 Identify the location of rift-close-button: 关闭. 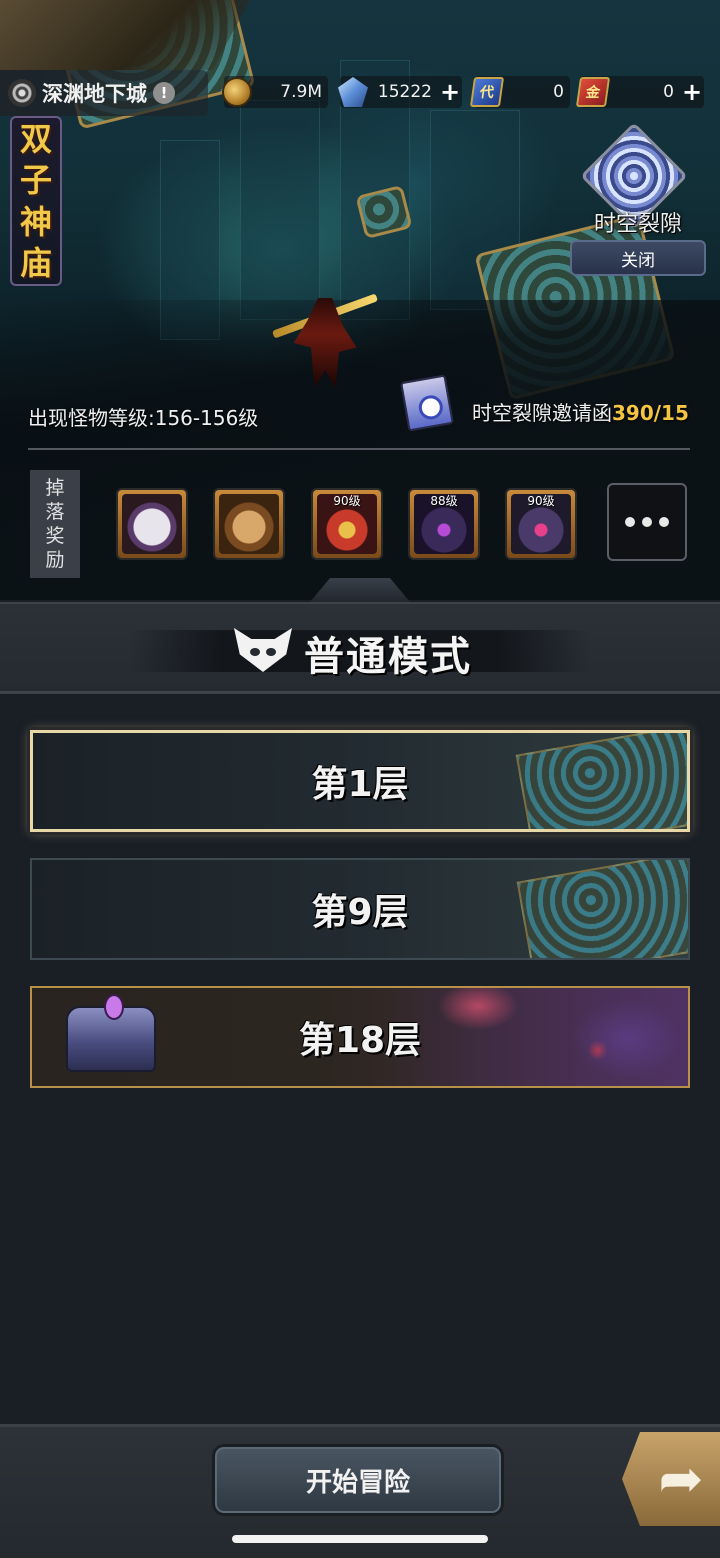
(638, 258).